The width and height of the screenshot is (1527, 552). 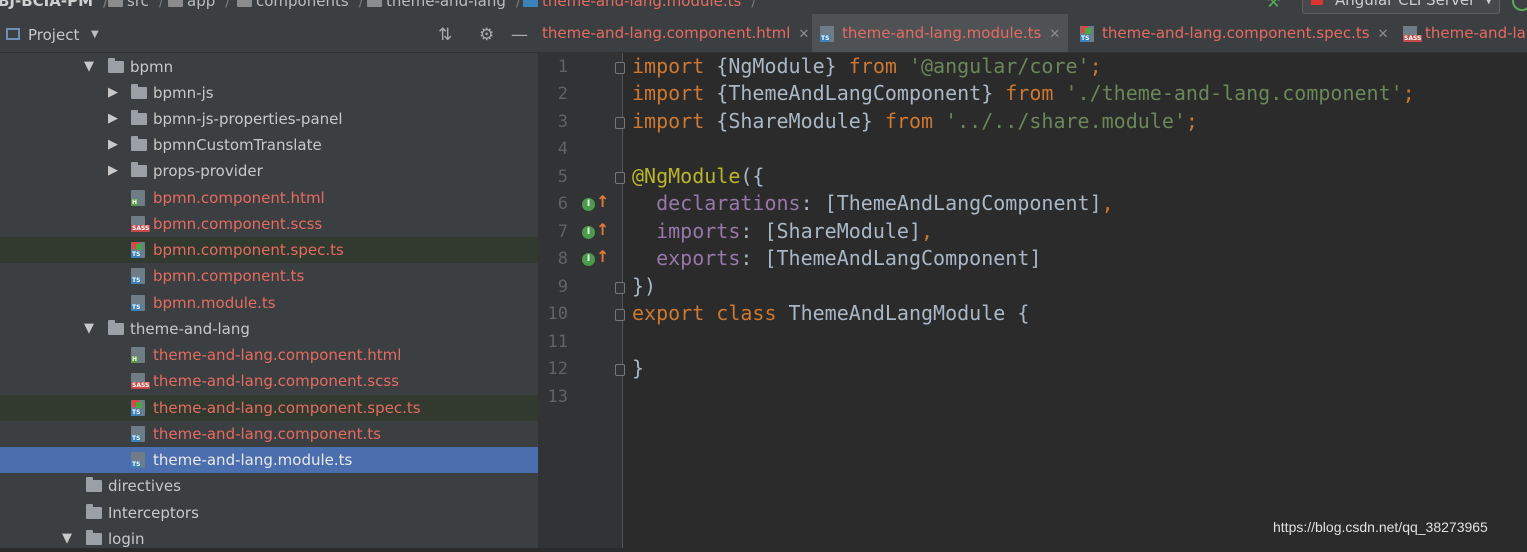 I want to click on tab-label: theme-and-lang.module.ts, so click(x=942, y=33).